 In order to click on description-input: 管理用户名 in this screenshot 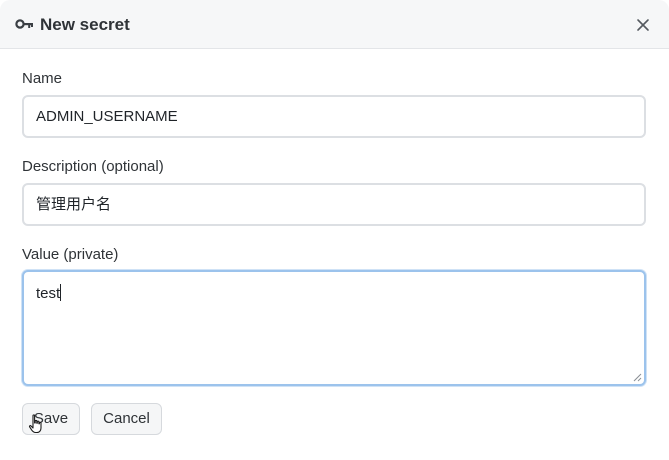, I will do `click(334, 204)`.